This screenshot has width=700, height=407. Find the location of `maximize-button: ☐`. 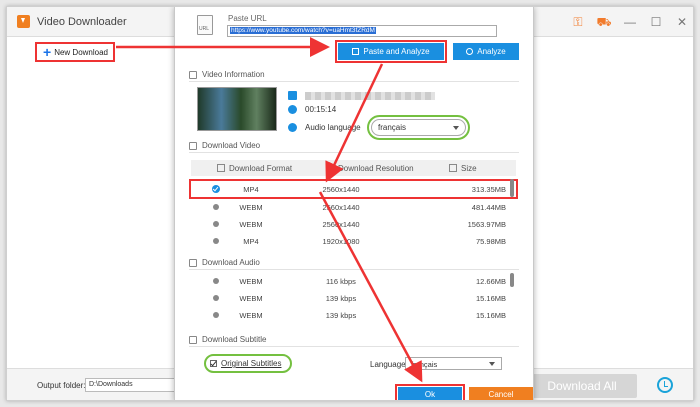

maximize-button: ☐ is located at coordinates (656, 22).